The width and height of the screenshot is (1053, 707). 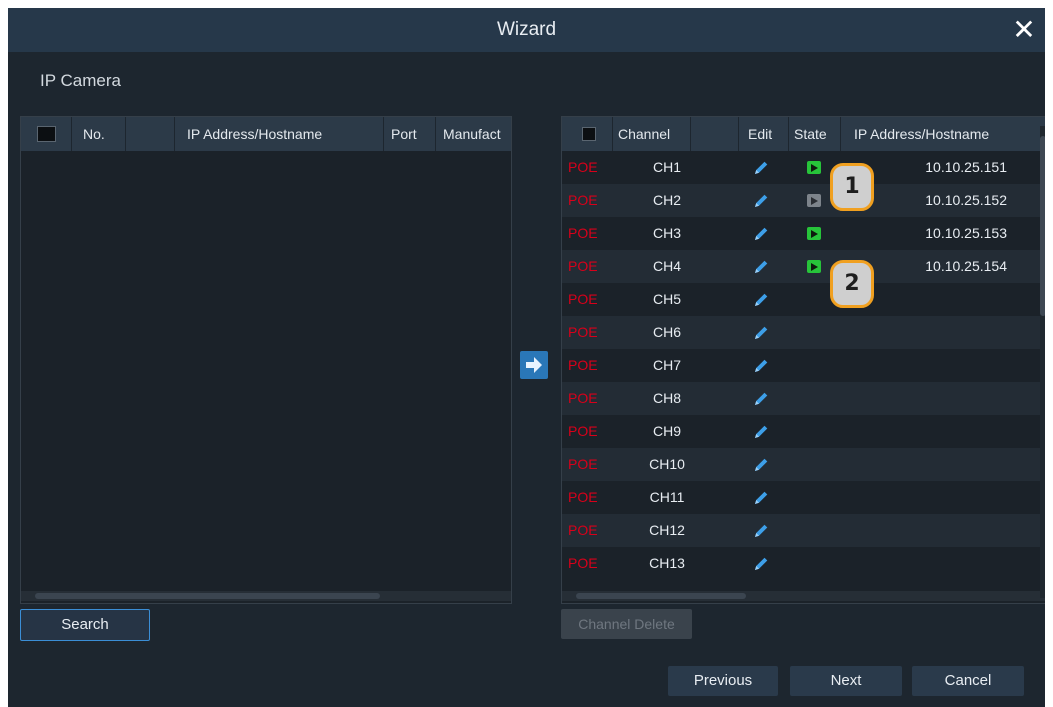 What do you see at coordinates (803, 233) in the screenshot?
I see `table-row: POE CH3 10.10.25.153` at bounding box center [803, 233].